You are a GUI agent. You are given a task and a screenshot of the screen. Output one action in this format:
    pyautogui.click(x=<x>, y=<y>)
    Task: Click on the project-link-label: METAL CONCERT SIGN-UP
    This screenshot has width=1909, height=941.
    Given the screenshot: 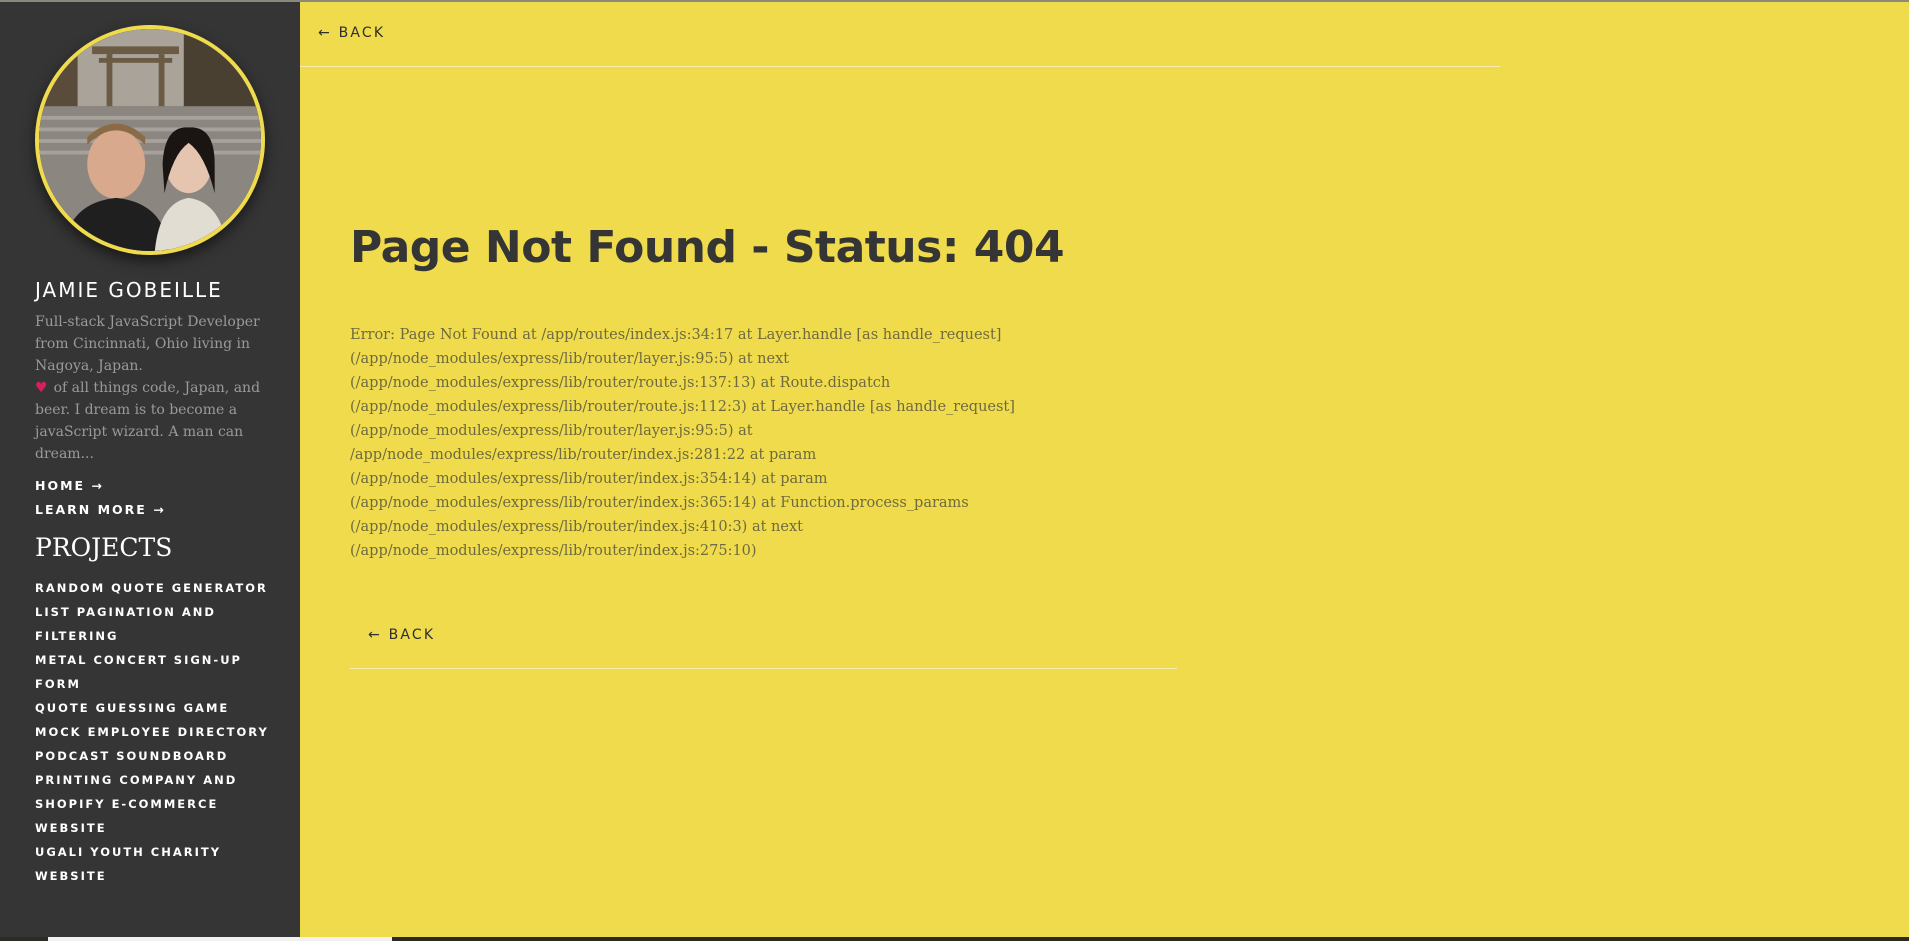 What is the action you would take?
    pyautogui.click(x=138, y=660)
    